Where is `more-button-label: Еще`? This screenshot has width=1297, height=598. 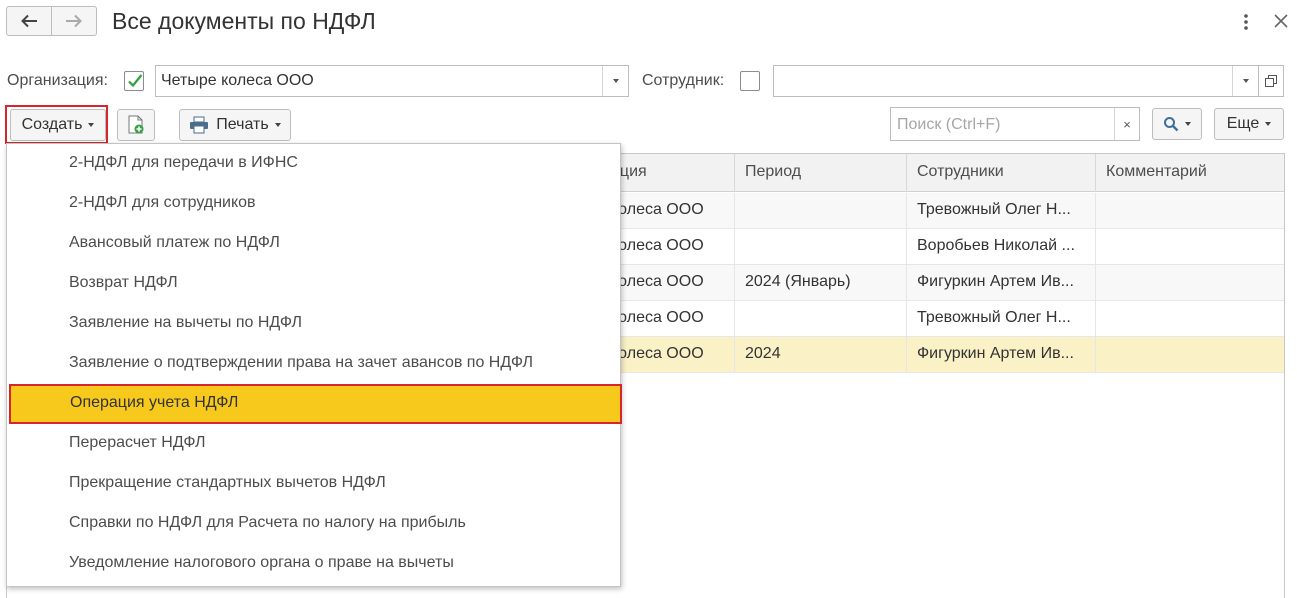
more-button-label: Еще is located at coordinates (1243, 123).